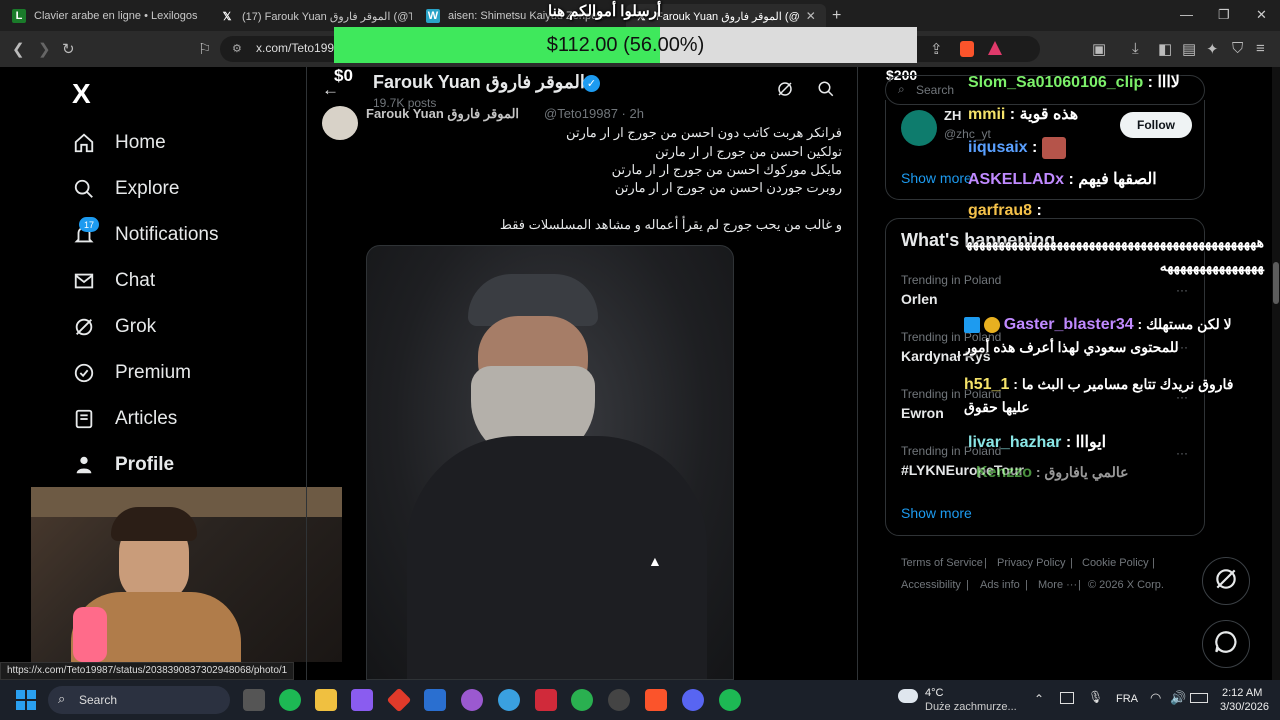  Describe the element at coordinates (656, 700) in the screenshot. I see `brave-icon` at that location.